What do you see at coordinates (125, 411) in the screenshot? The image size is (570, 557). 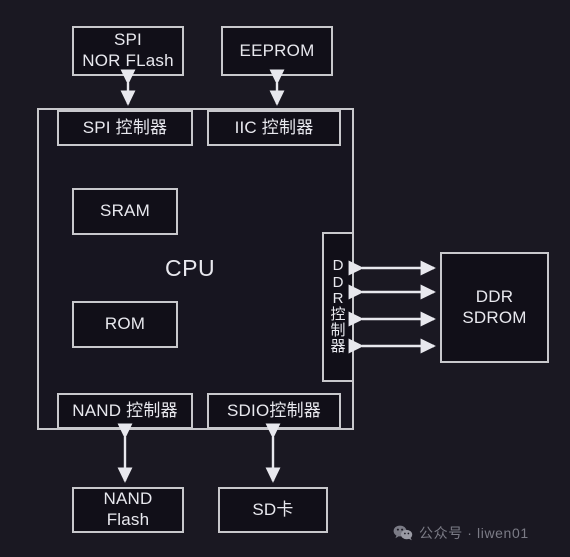 I see `block-nand-controller: NAND 控制器` at bounding box center [125, 411].